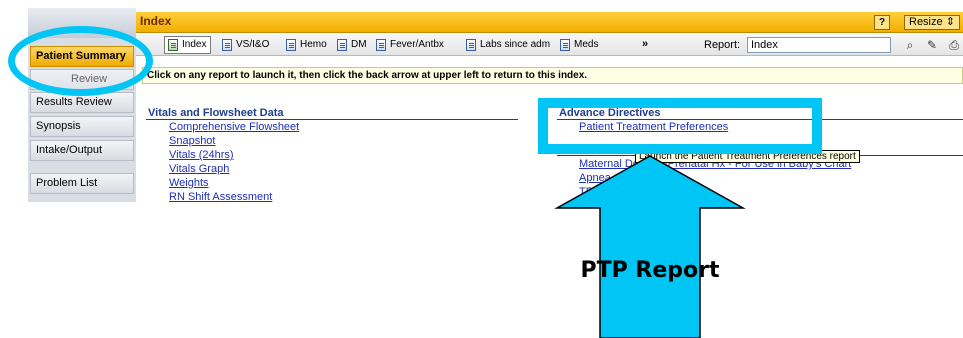 The height and width of the screenshot is (338, 963). I want to click on sidebar-item-problem-list: Problem List, so click(82, 183).